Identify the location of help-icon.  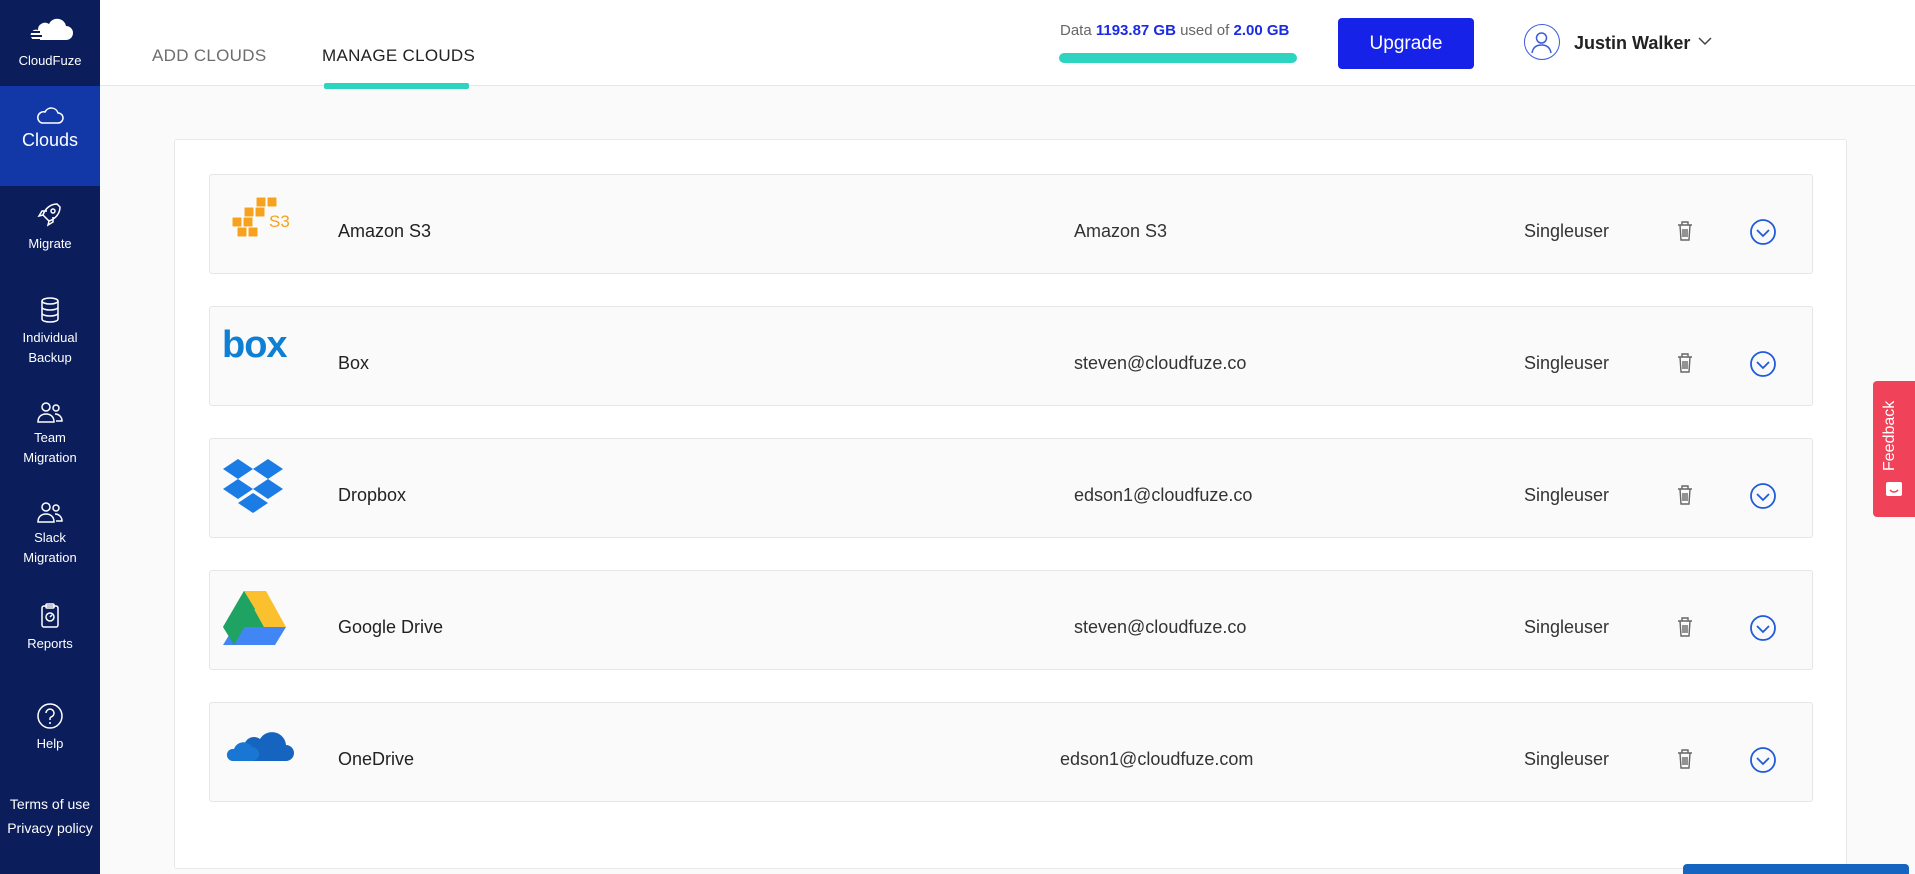
(50, 716).